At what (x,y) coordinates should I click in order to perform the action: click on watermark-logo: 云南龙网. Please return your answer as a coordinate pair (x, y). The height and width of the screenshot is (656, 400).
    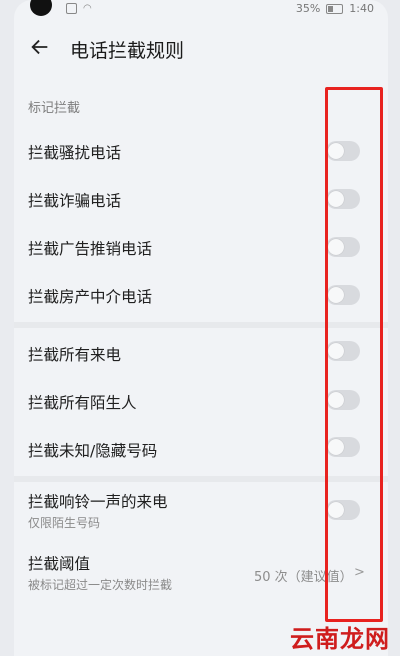
    Looking at the image, I should click on (340, 639).